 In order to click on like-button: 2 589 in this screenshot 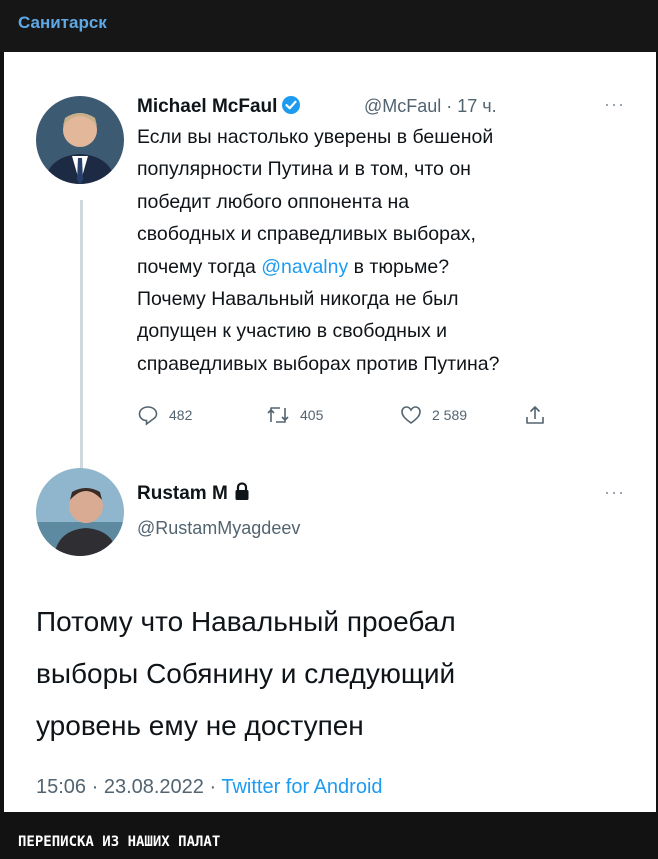, I will do `click(433, 415)`.